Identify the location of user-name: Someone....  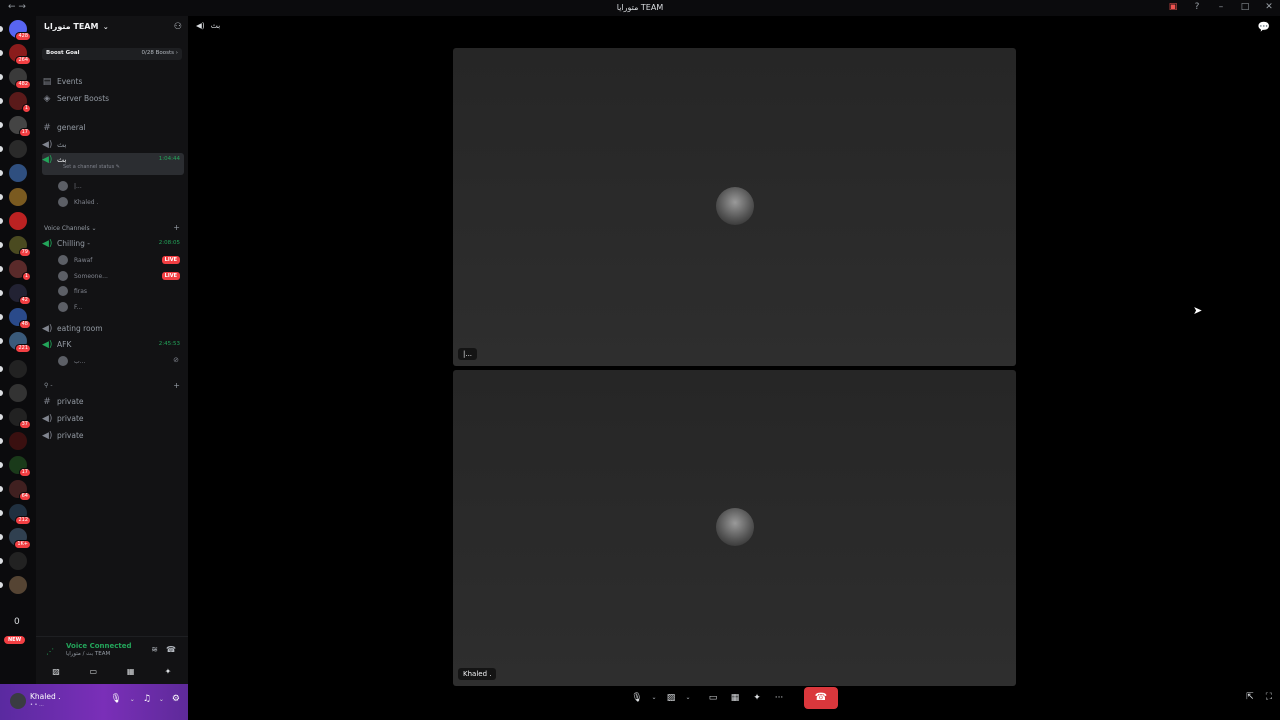
(91, 276).